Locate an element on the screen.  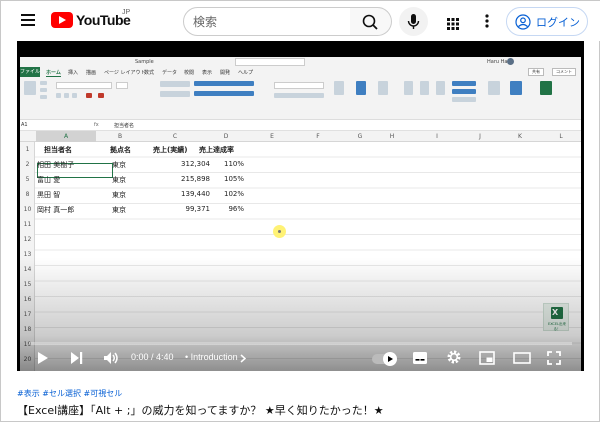
microphone-icon is located at coordinates (413, 21).